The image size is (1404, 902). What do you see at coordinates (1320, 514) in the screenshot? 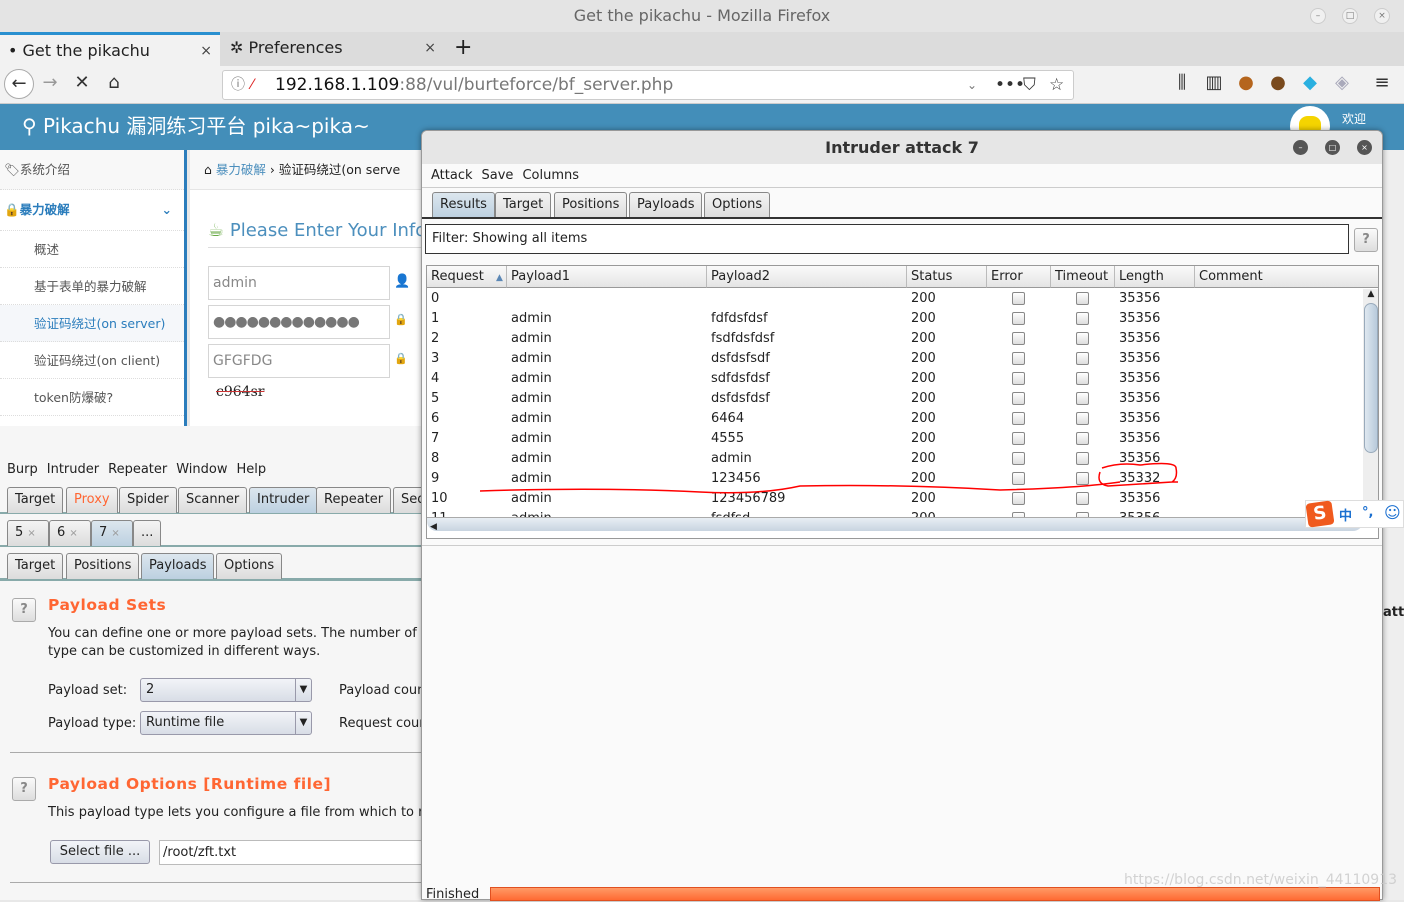
I see `sogou-logo-icon: S` at bounding box center [1320, 514].